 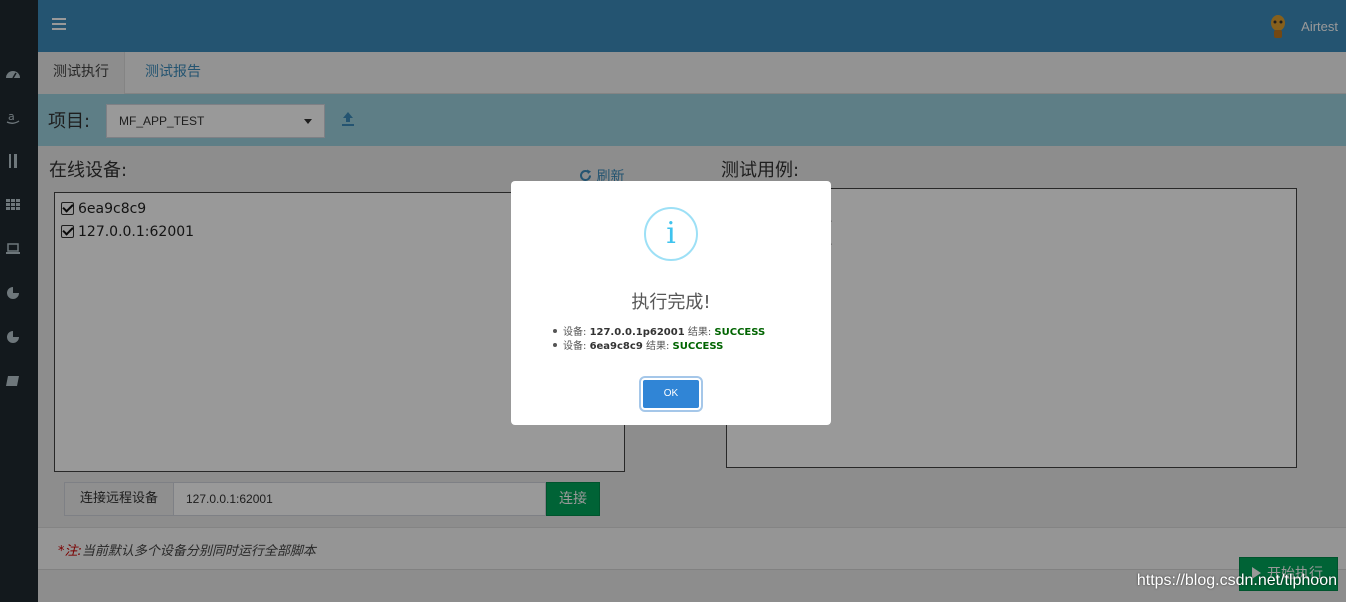 What do you see at coordinates (637, 332) in the screenshot?
I see `device-value: 127.0.0.1p62001` at bounding box center [637, 332].